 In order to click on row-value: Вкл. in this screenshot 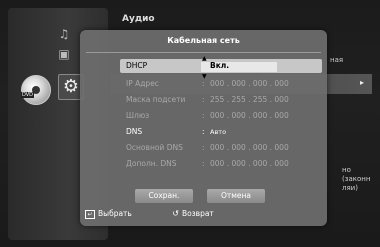, I will do `click(220, 65)`.